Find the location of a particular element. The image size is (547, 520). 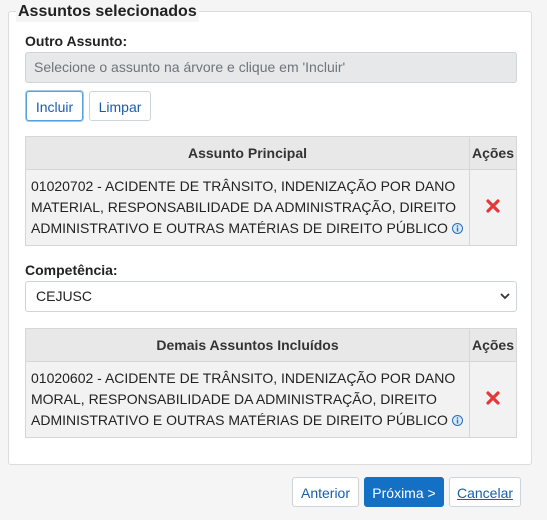

delete-other-subject-icon is located at coordinates (493, 398).